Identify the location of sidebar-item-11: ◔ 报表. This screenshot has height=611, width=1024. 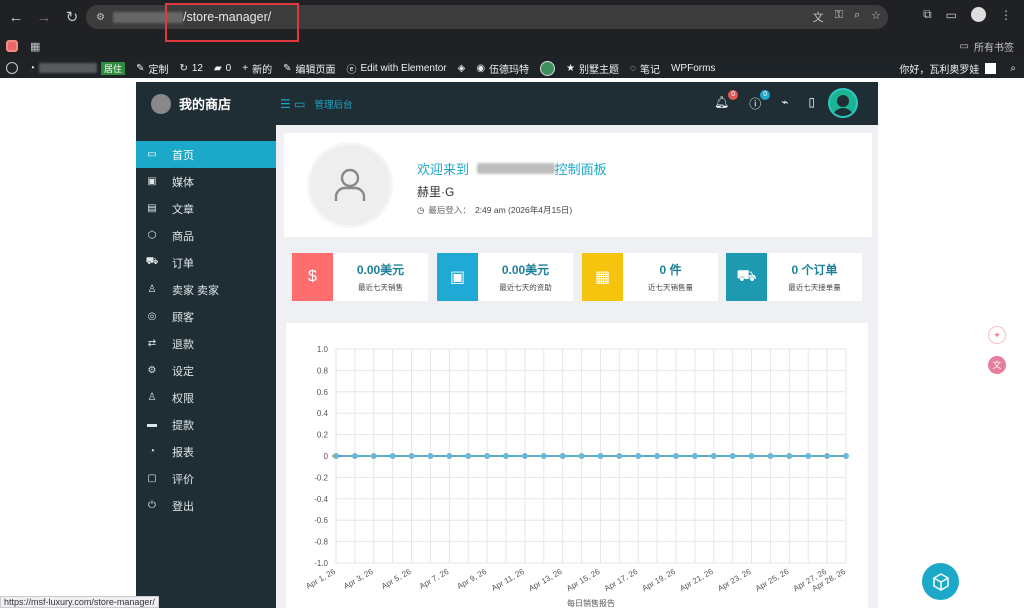
(206, 451).